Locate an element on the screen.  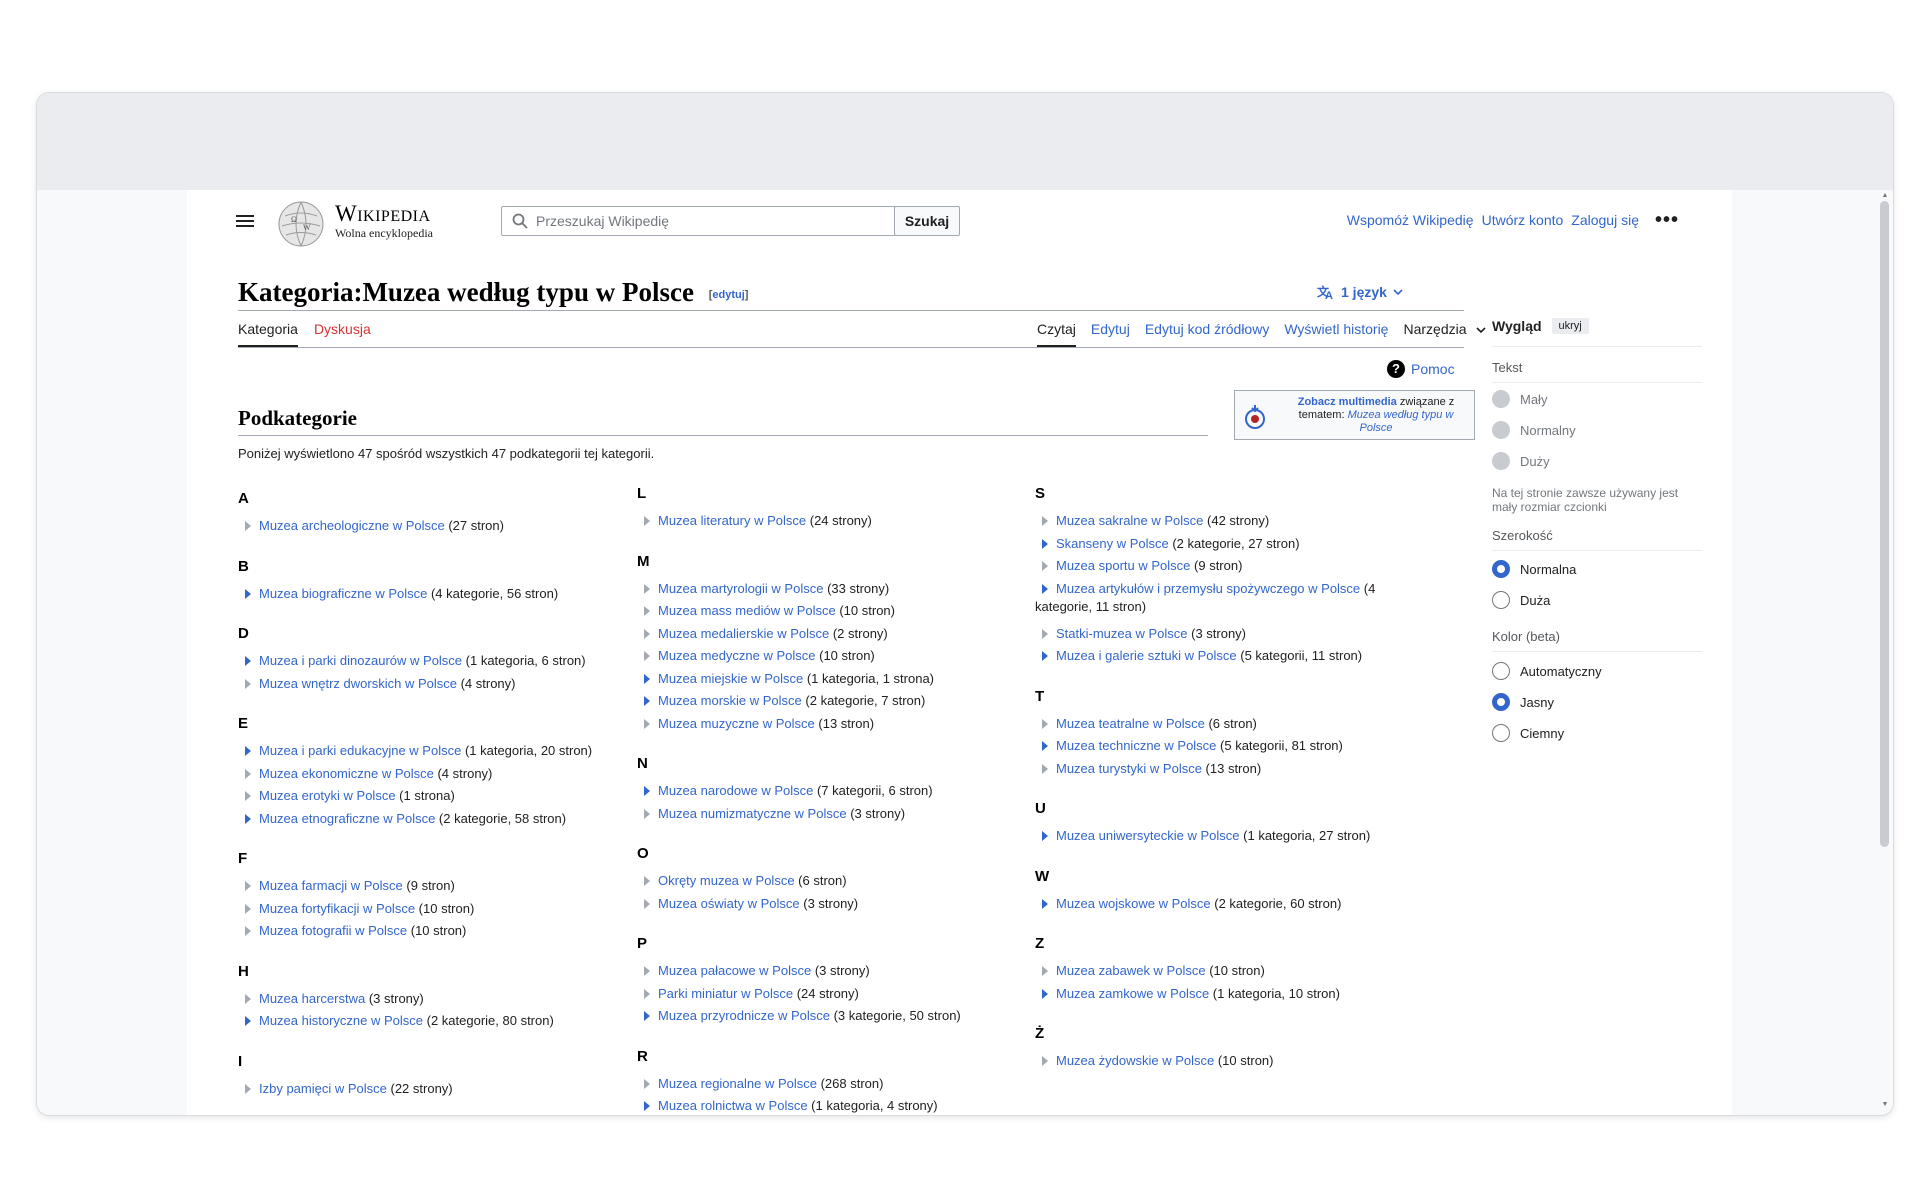
scrollbar is located at coordinates (1884, 650).